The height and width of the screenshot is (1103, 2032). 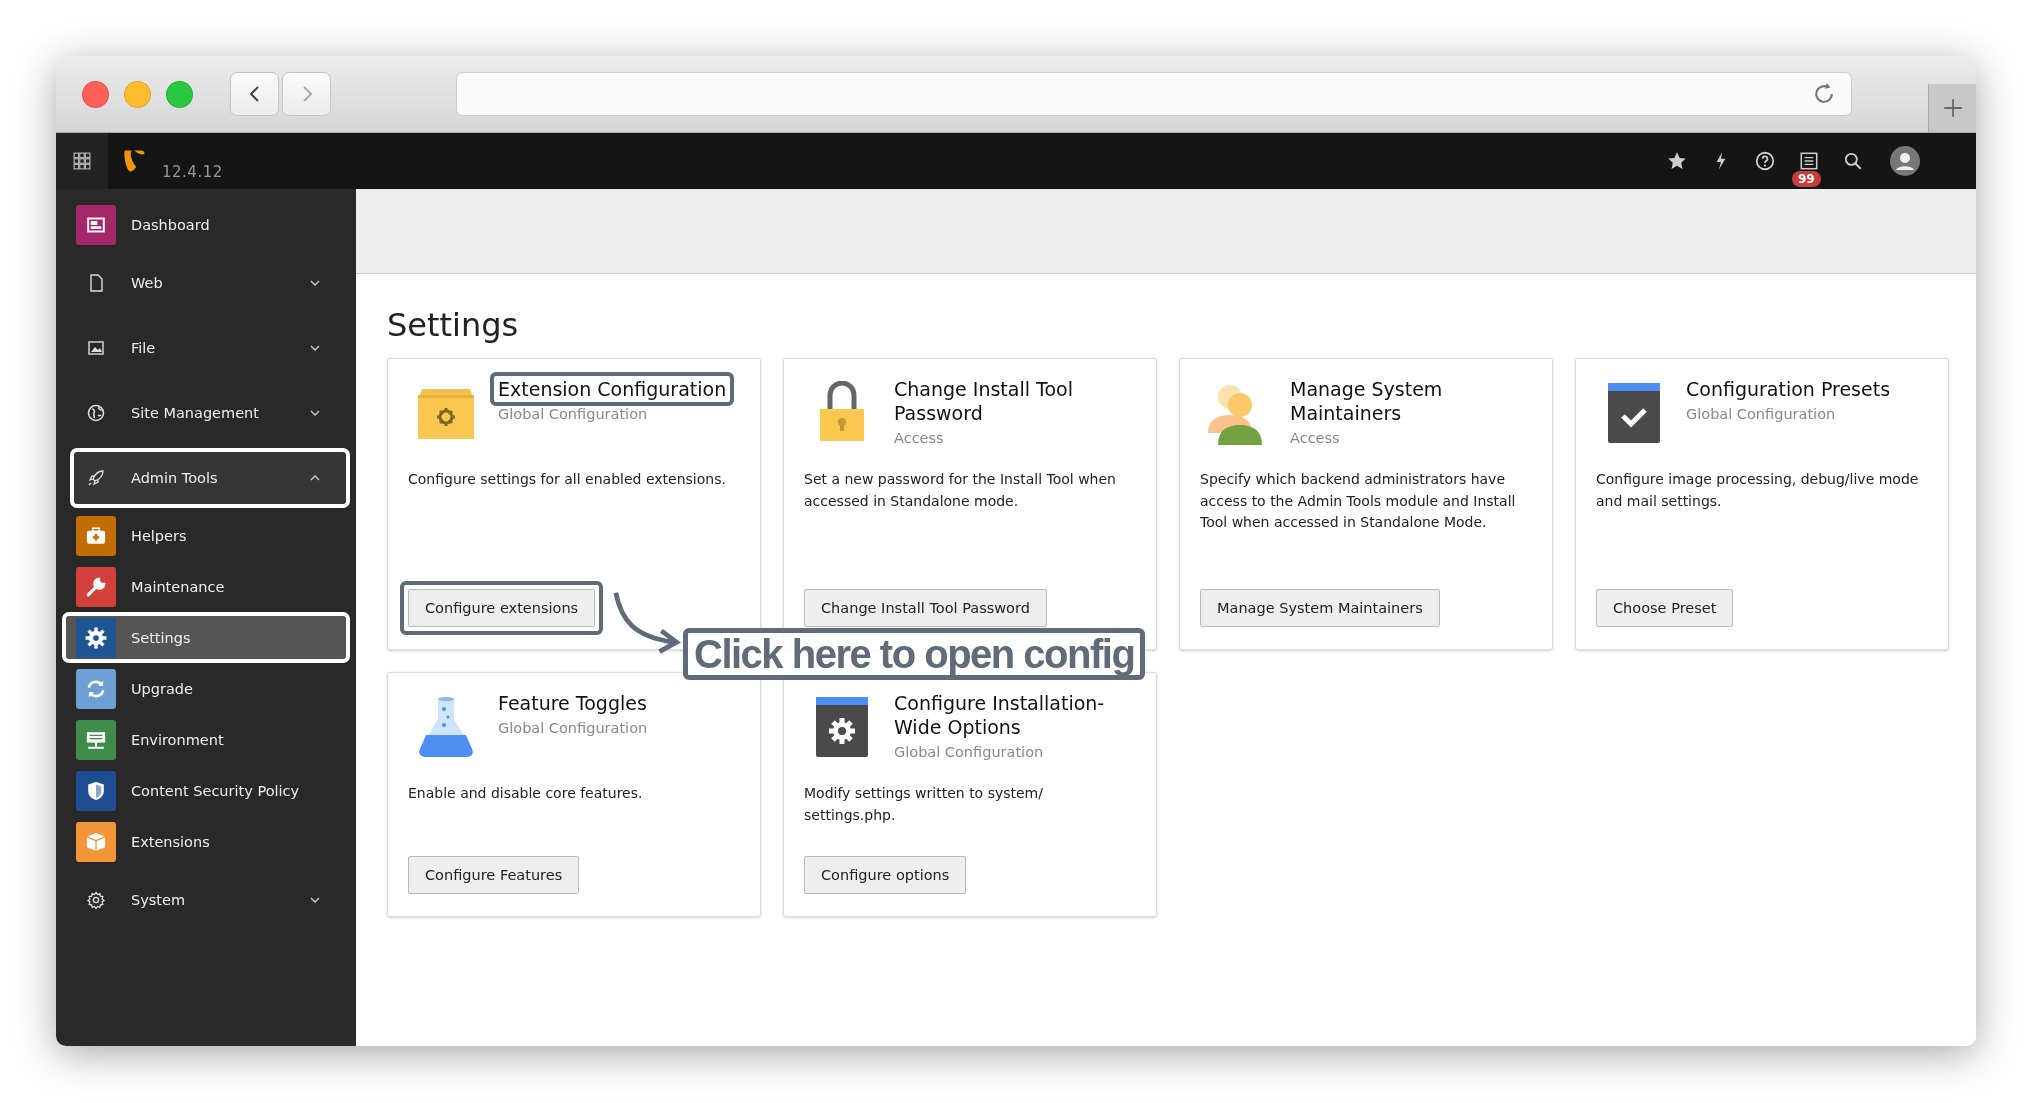 What do you see at coordinates (1853, 161) in the screenshot?
I see `search-icon` at bounding box center [1853, 161].